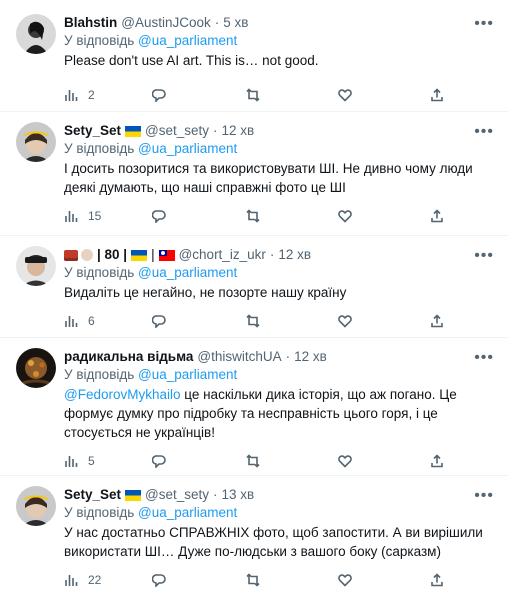 Image resolution: width=508 pixels, height=600 pixels. I want to click on views-count: 2, so click(91, 95).